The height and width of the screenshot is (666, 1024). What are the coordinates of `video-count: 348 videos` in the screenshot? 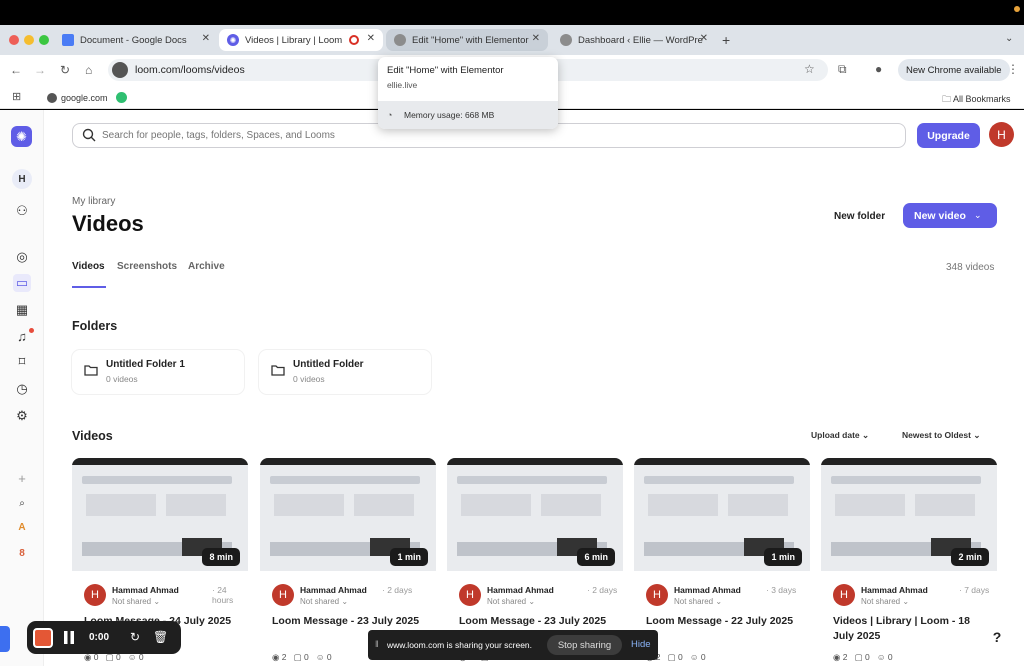 It's located at (970, 267).